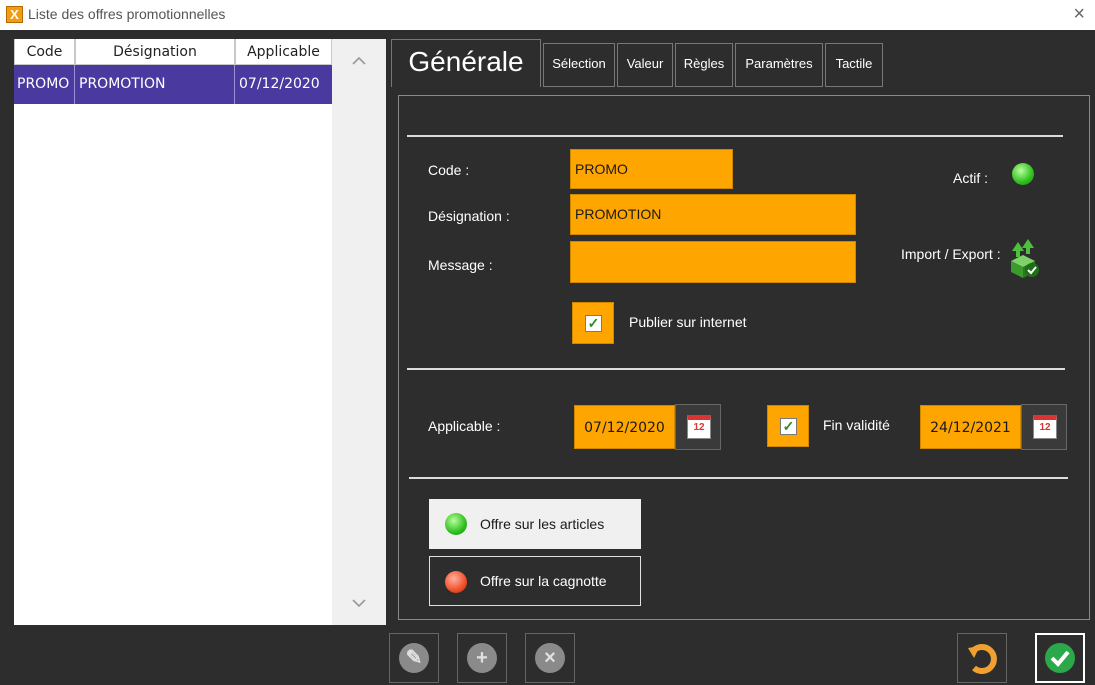  What do you see at coordinates (456, 582) in the screenshot?
I see `red-led-icon` at bounding box center [456, 582].